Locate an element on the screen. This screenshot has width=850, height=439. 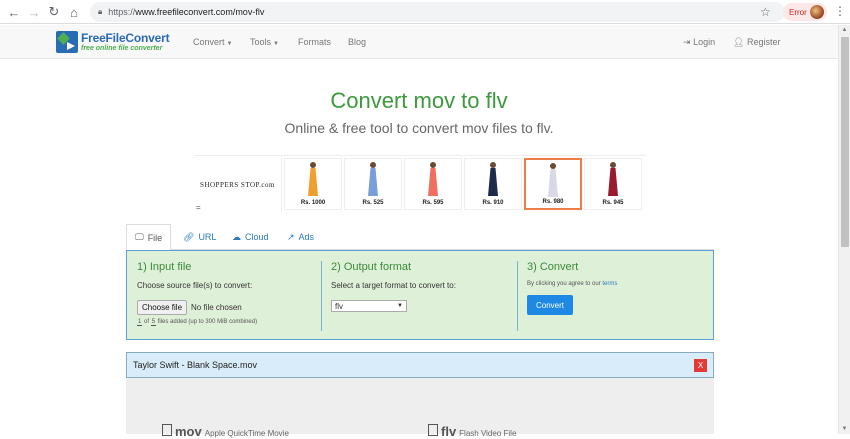
link-icon: 🔗︎ is located at coordinates (189, 236).